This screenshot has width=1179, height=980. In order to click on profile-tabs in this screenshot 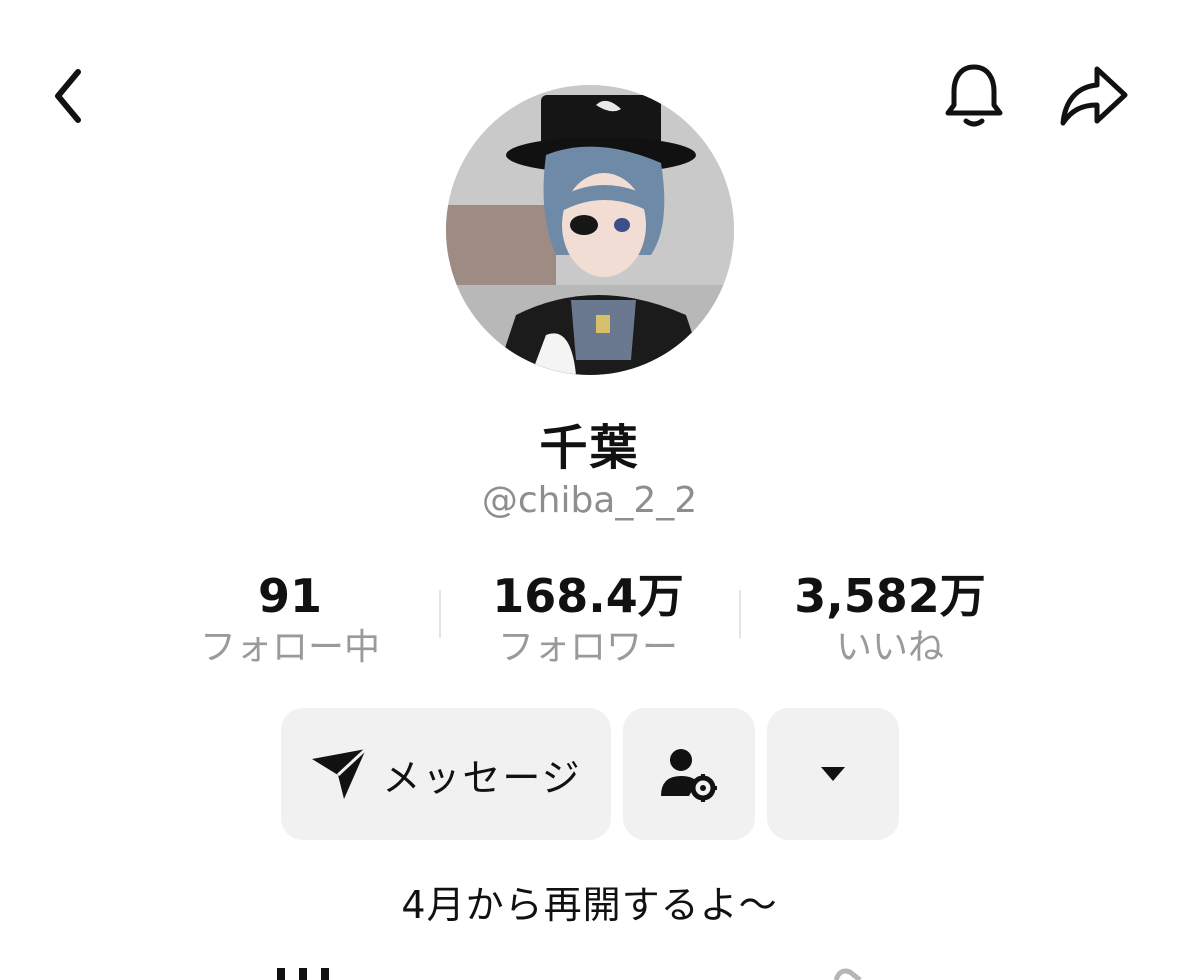, I will do `click(589, 971)`.